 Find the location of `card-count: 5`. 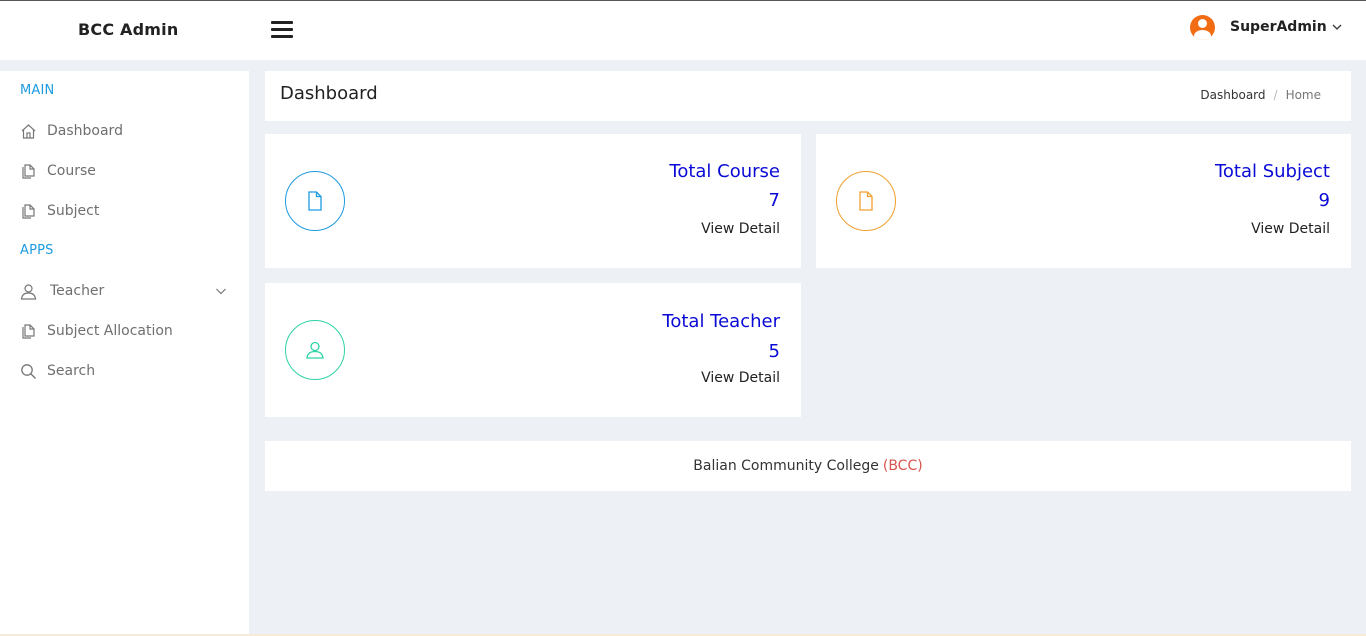

card-count: 5 is located at coordinates (774, 351).